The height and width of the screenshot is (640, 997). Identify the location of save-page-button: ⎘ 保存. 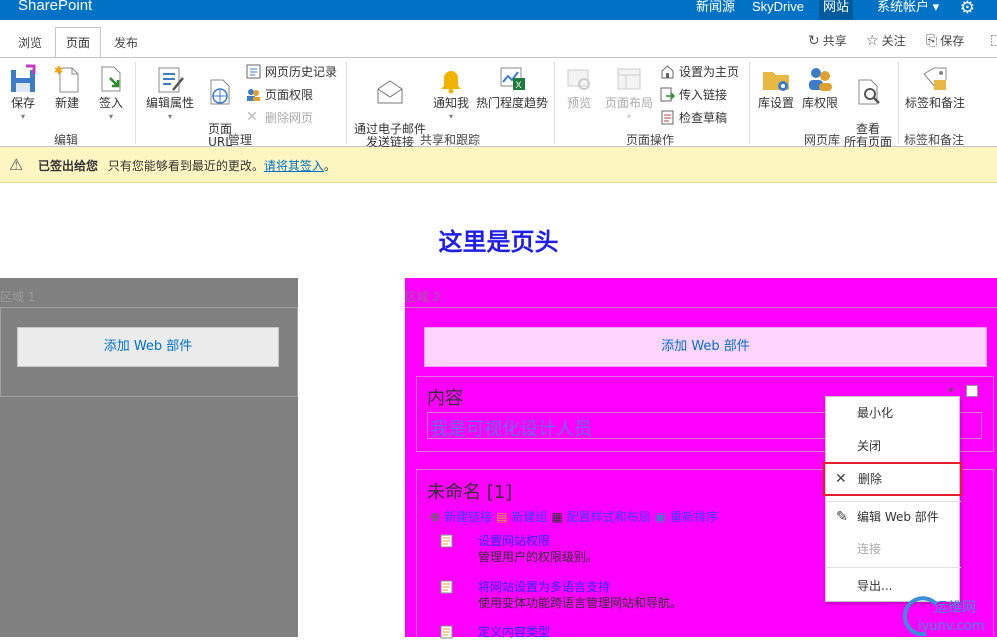
(945, 40).